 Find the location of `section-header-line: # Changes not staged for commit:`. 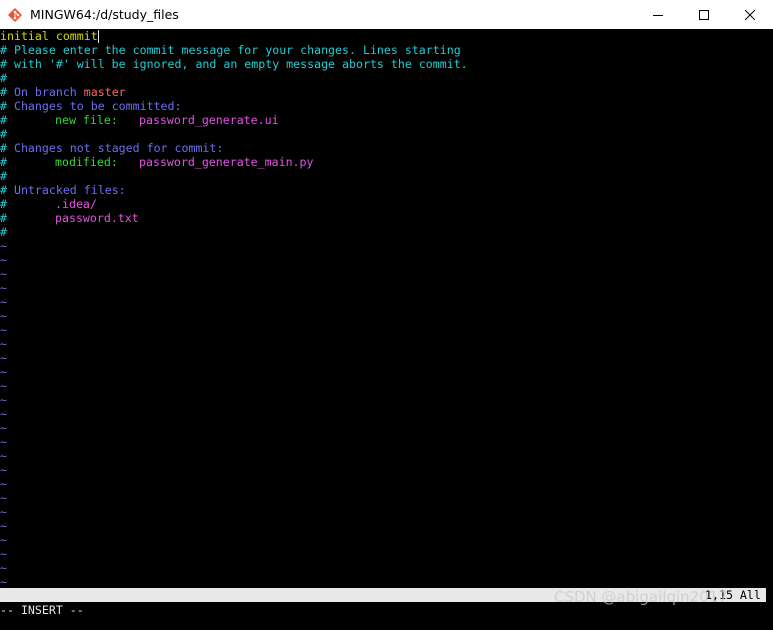

section-header-line: # Changes not staged for commit: is located at coordinates (111, 148).